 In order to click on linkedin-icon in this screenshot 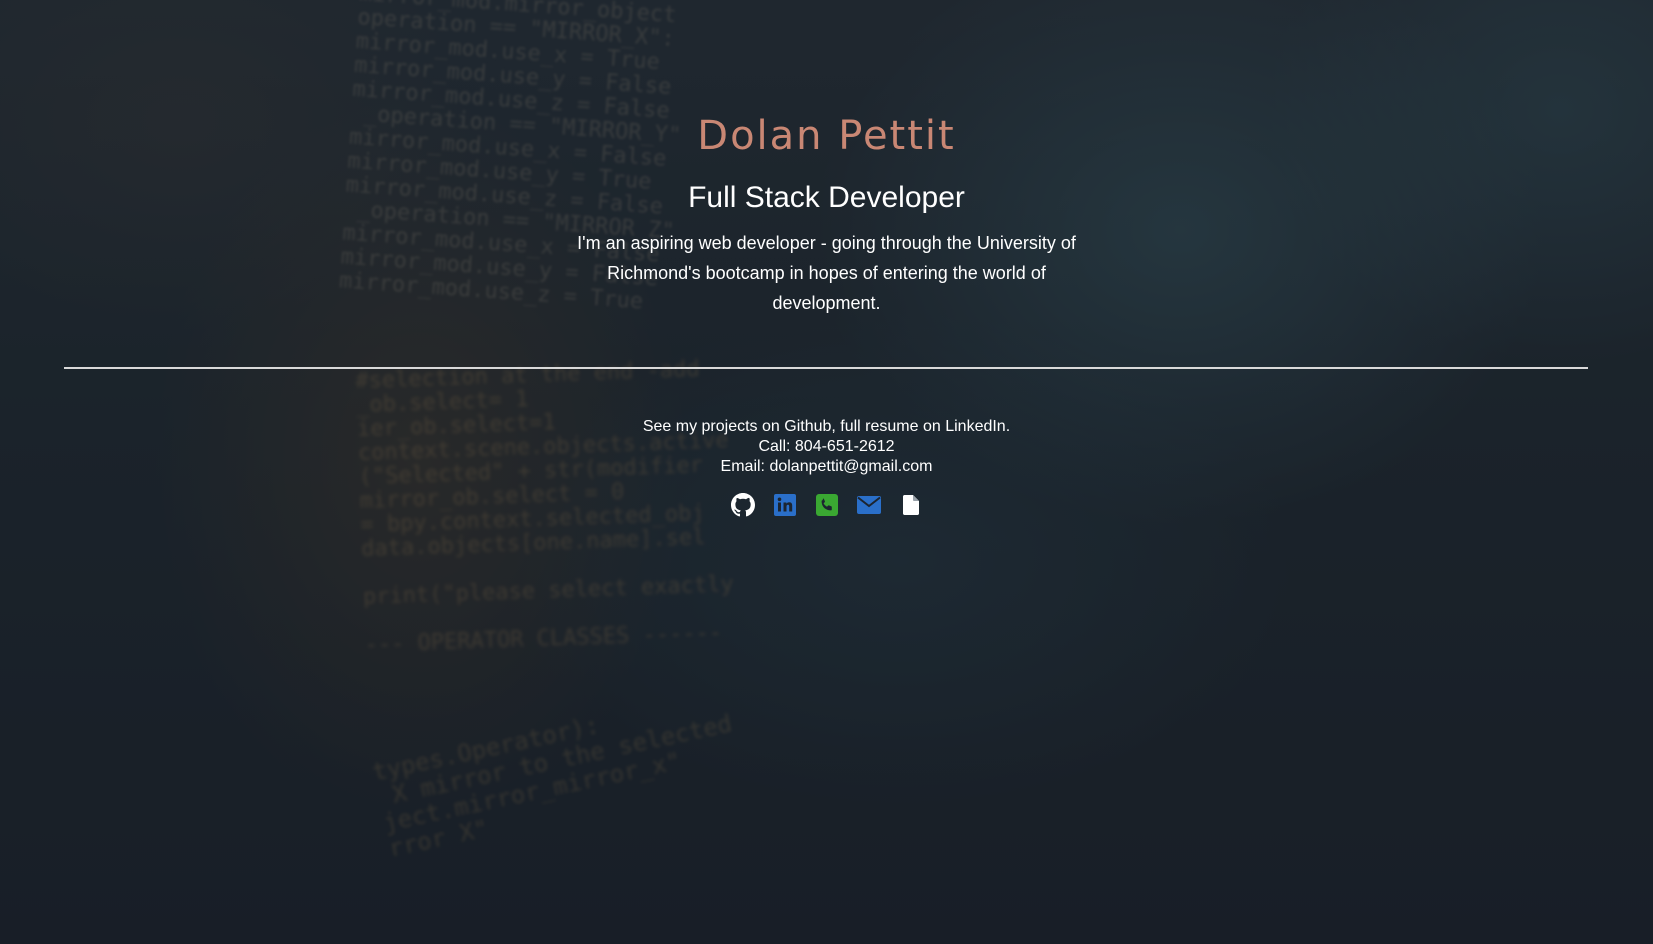, I will do `click(784, 505)`.